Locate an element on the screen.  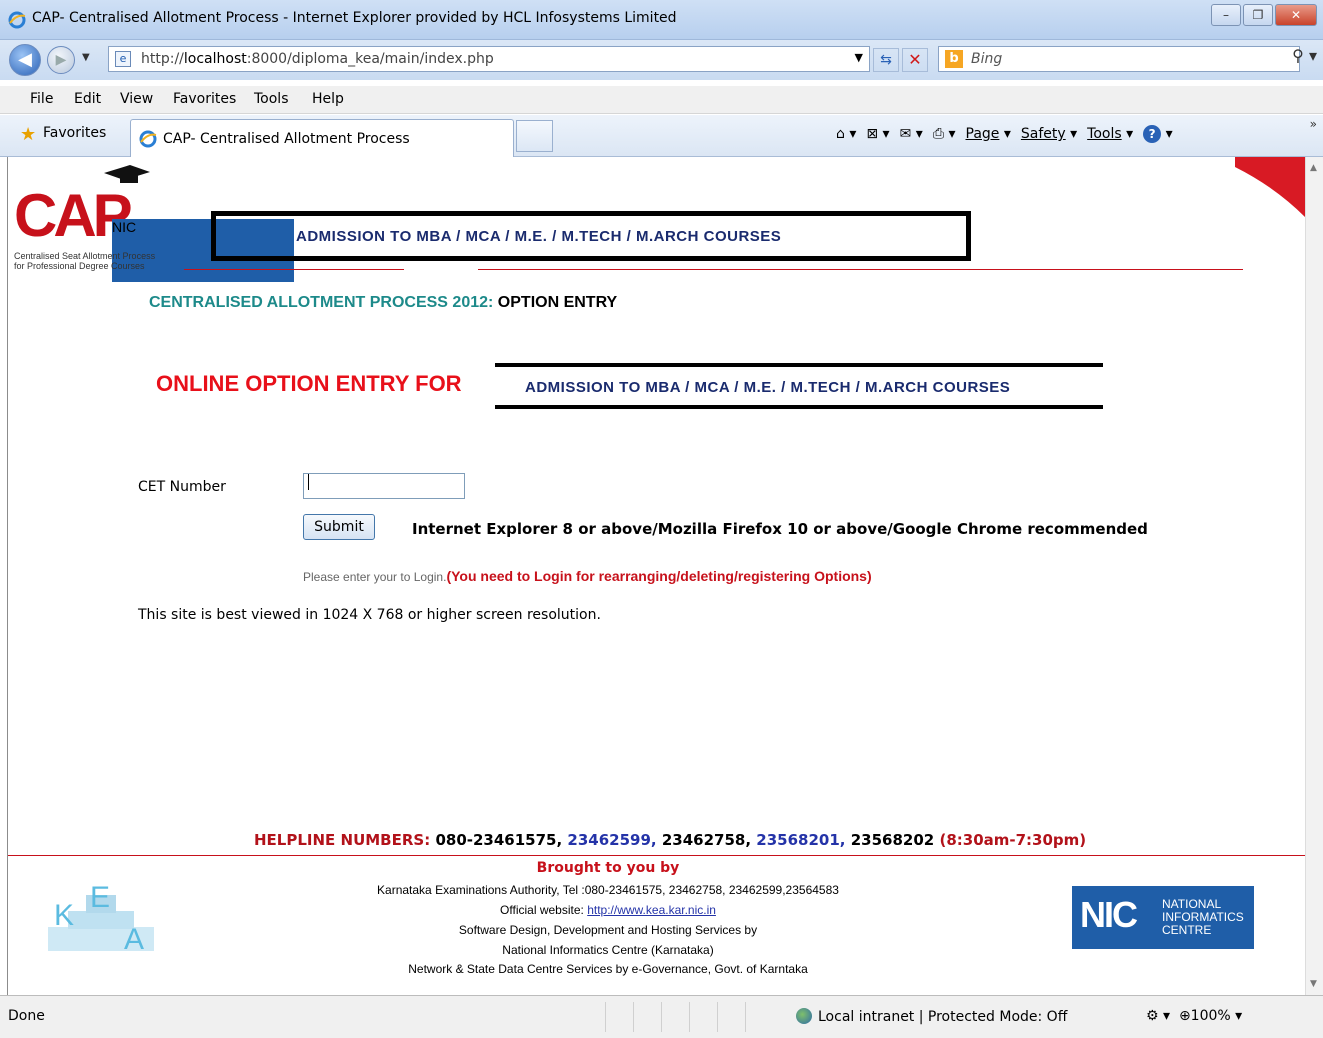
brought-to-you-by: Brought to you by is located at coordinates (608, 868).